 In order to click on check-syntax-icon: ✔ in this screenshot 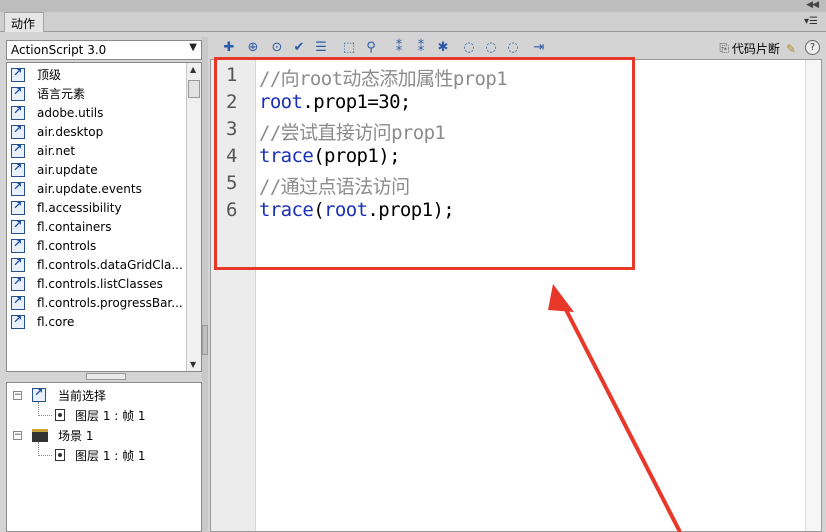, I will do `click(299, 48)`.